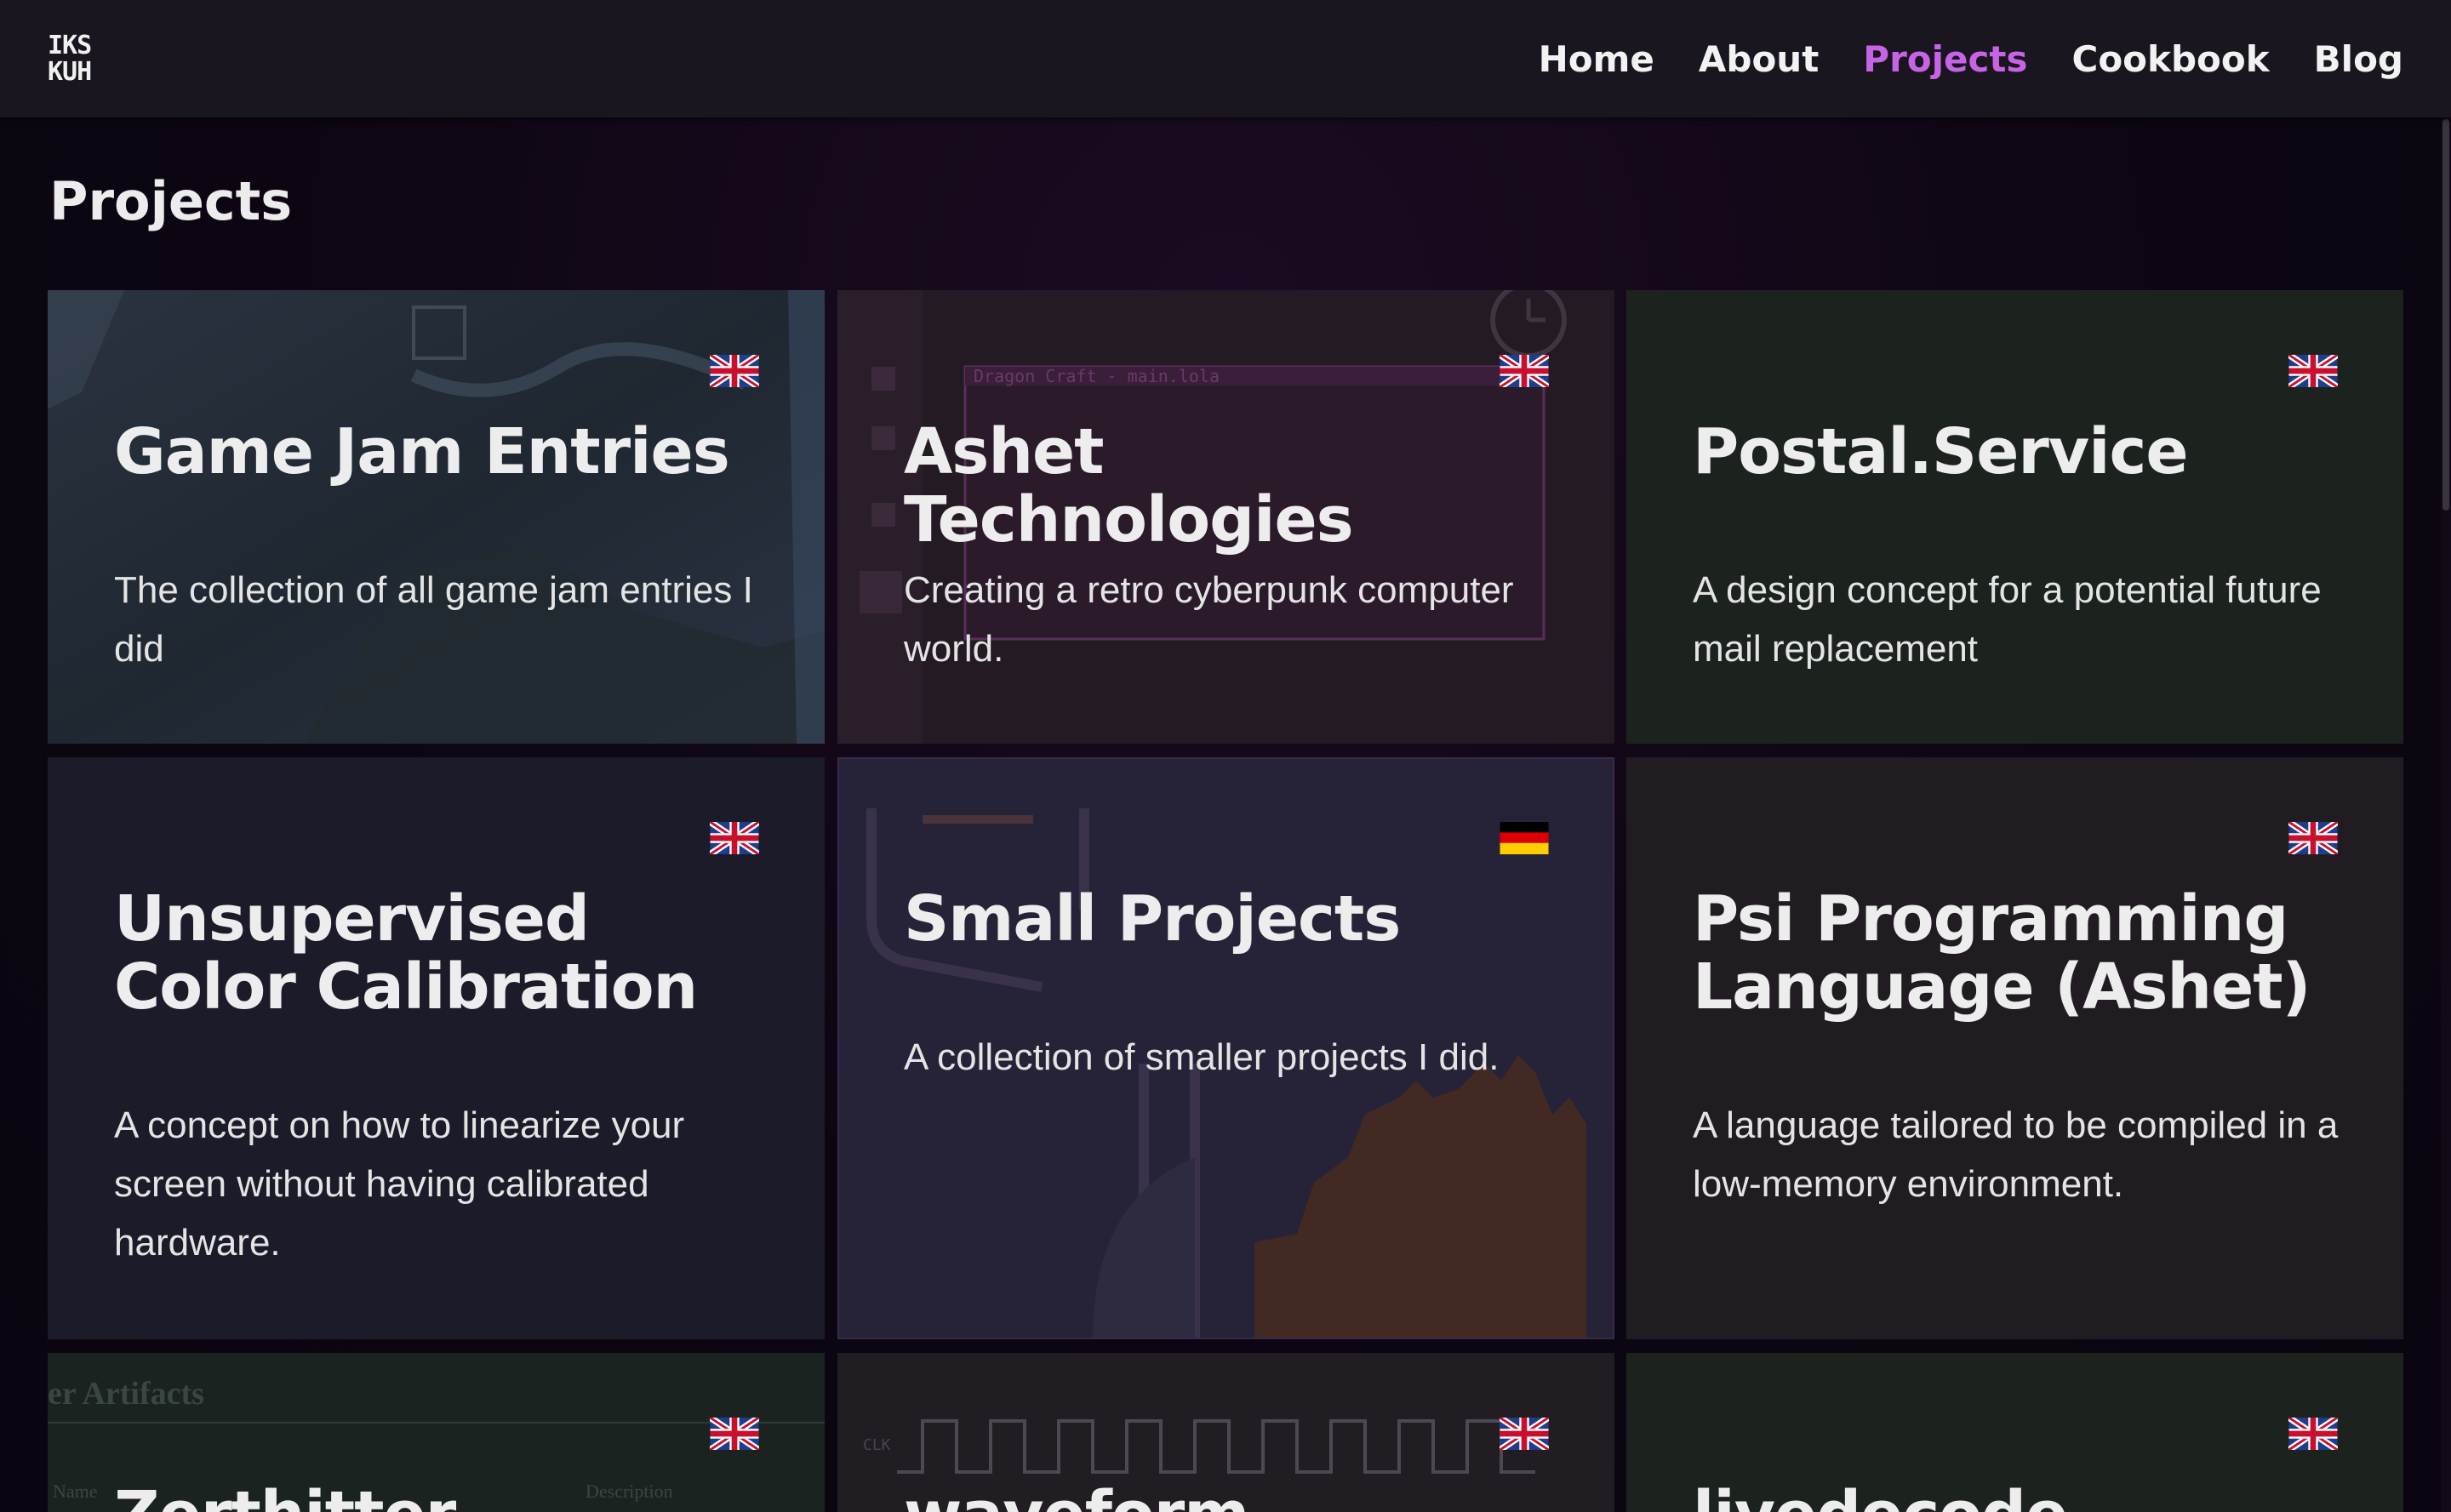  I want to click on scrollbar-thumb, so click(2445, 315).